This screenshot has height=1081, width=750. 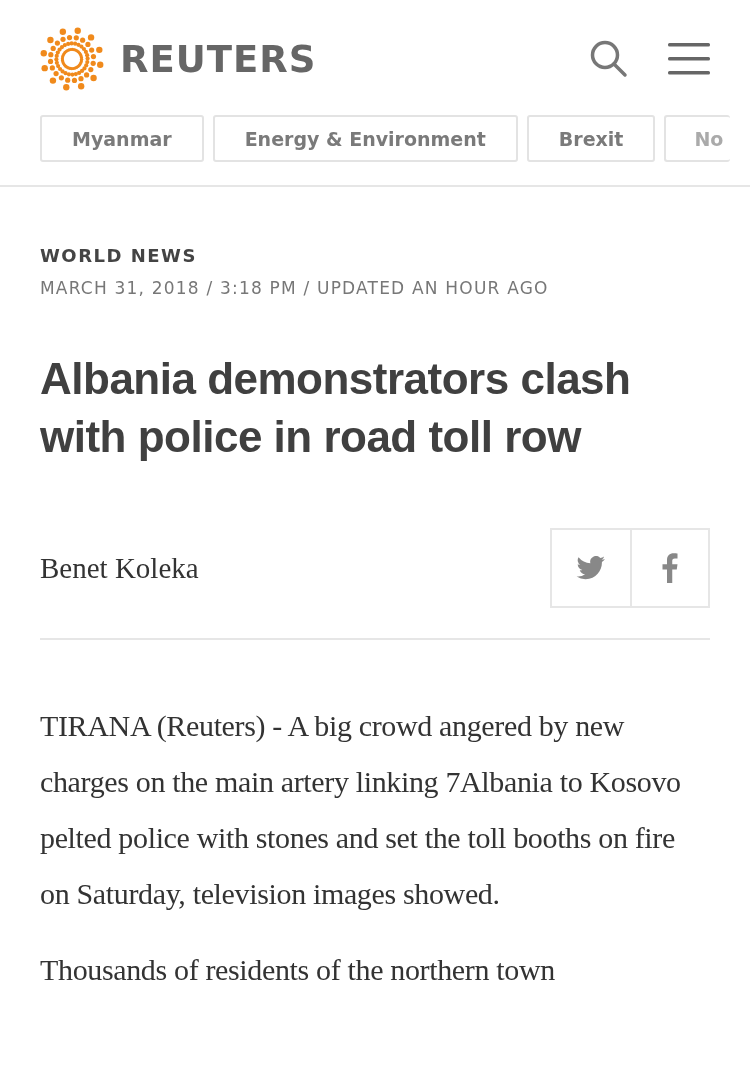 I want to click on search-icon, so click(x=609, y=59).